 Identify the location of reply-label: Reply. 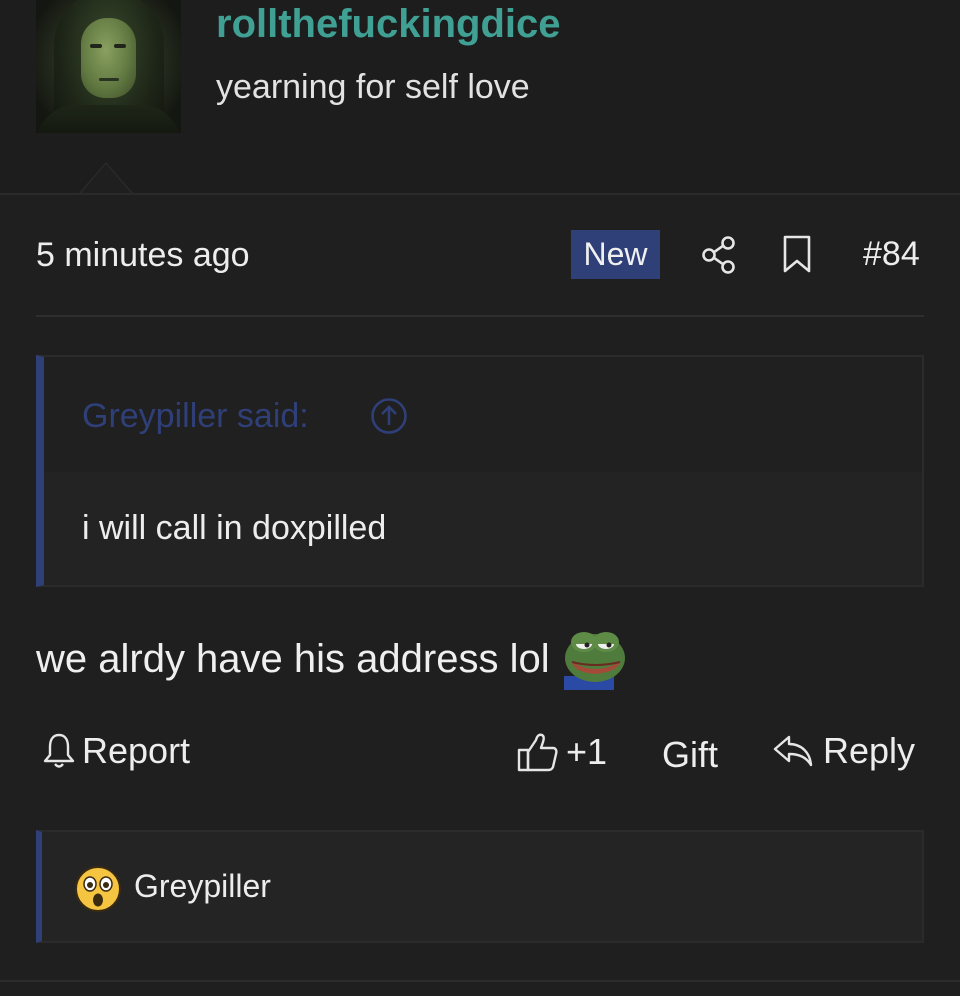
(869, 750).